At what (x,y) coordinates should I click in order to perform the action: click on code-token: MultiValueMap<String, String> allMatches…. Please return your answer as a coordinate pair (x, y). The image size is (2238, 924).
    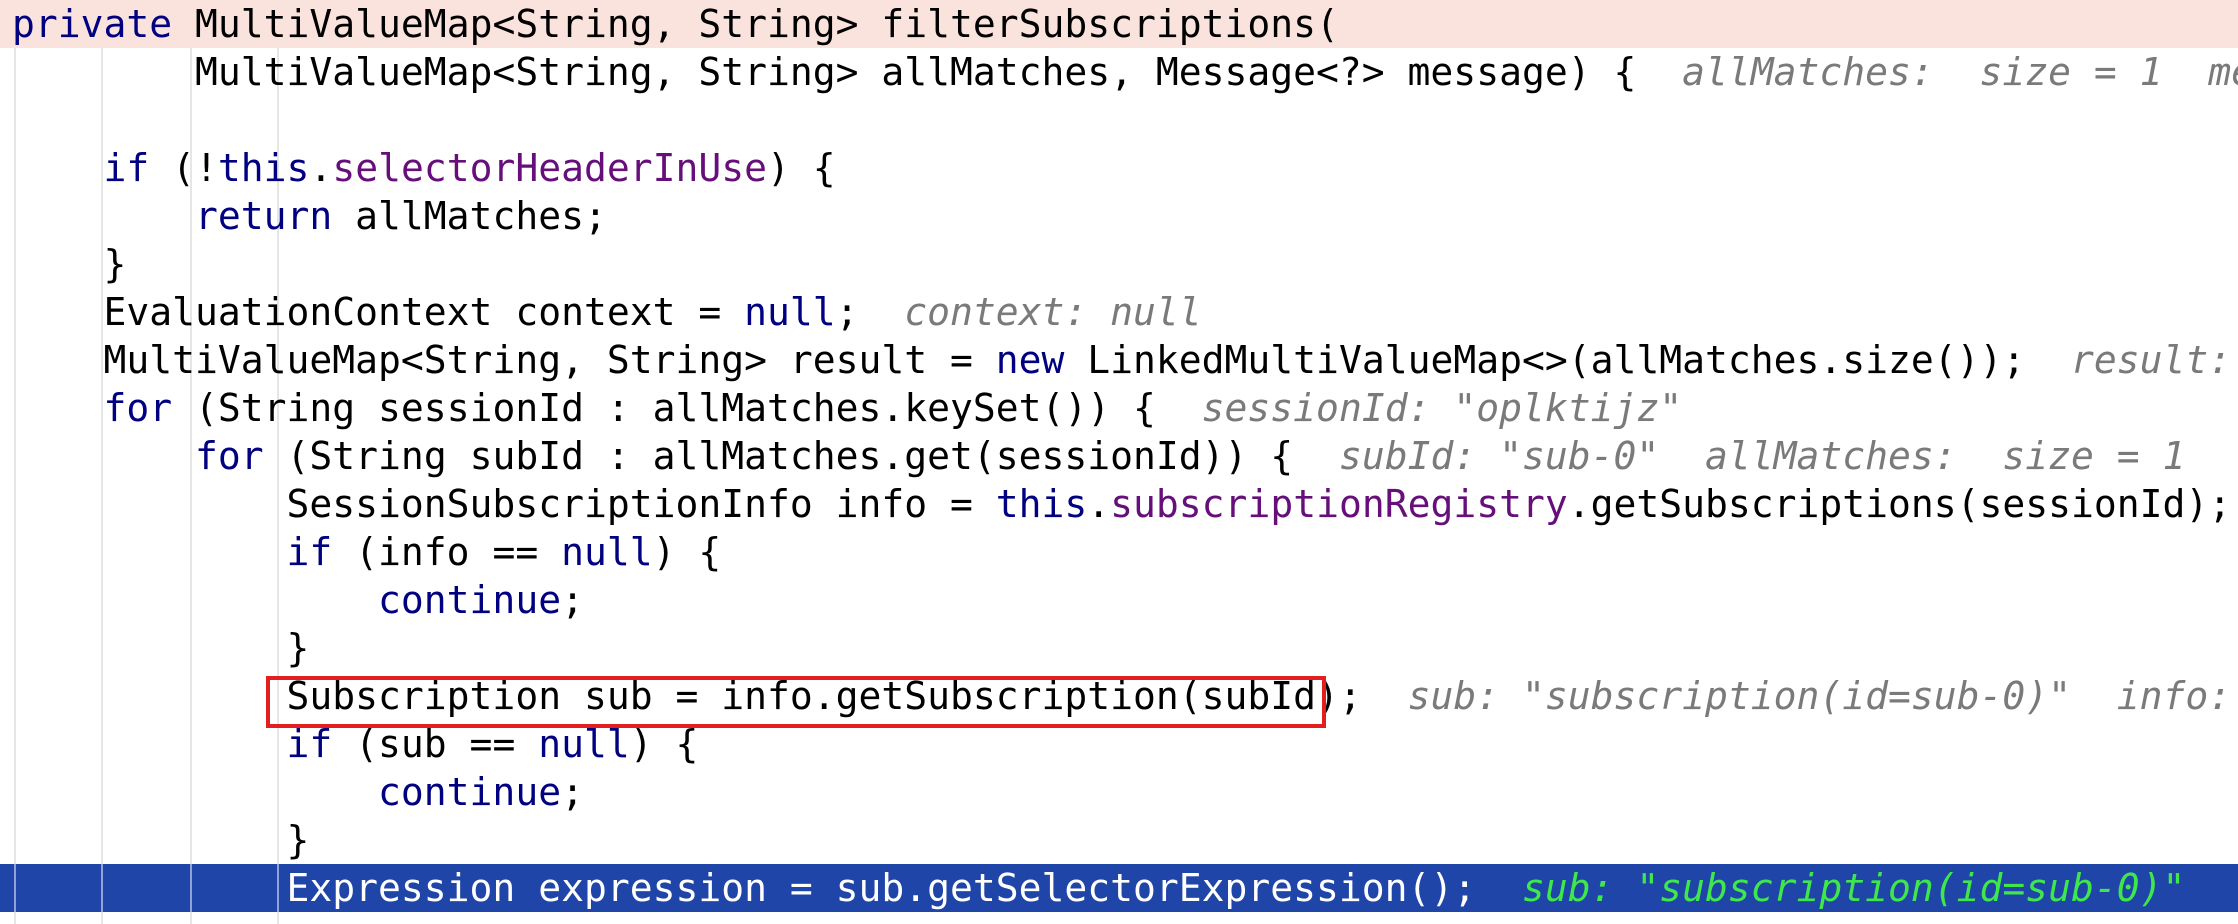
    Looking at the image, I should click on (836, 72).